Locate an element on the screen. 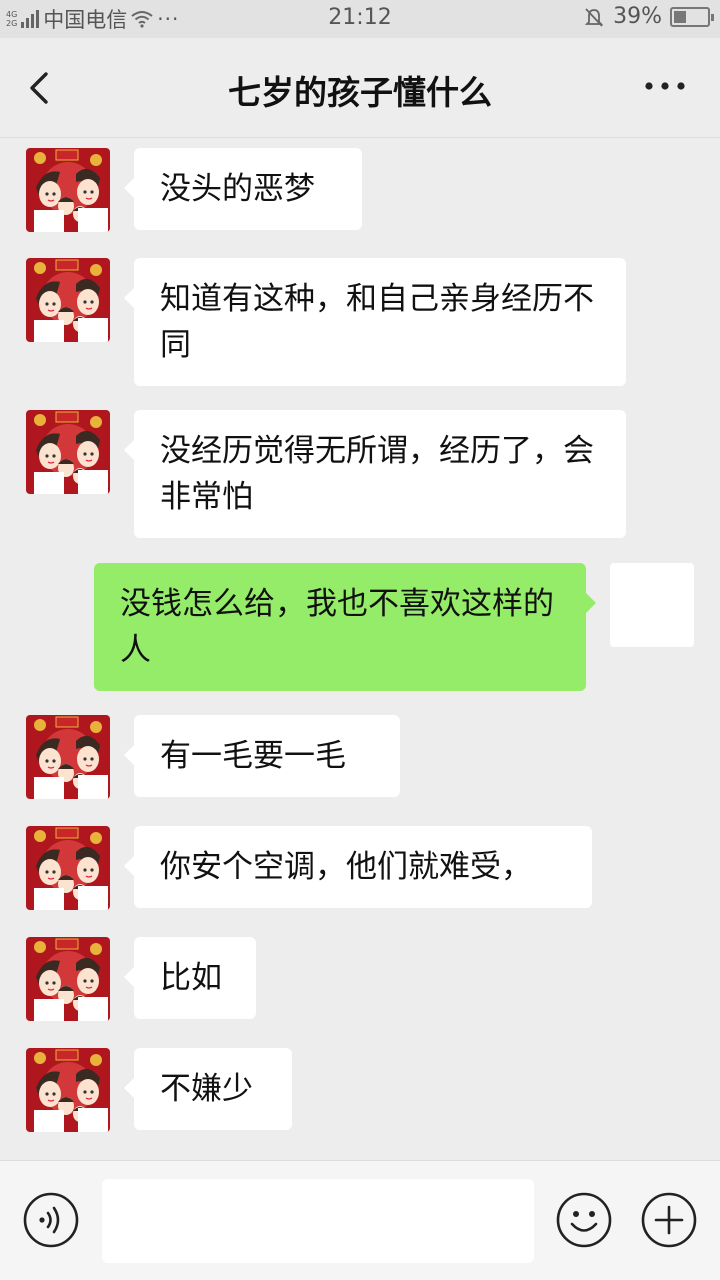  message-input is located at coordinates (318, 1221).